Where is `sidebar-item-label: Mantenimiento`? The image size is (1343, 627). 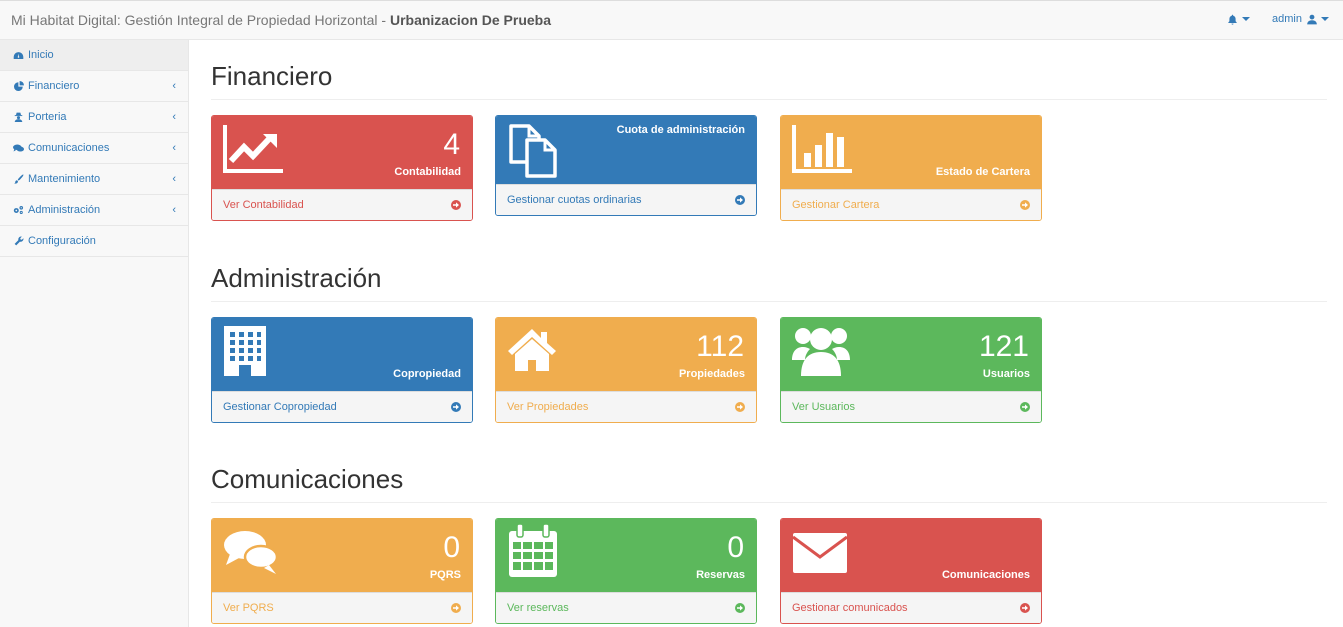
sidebar-item-label: Mantenimiento is located at coordinates (64, 179).